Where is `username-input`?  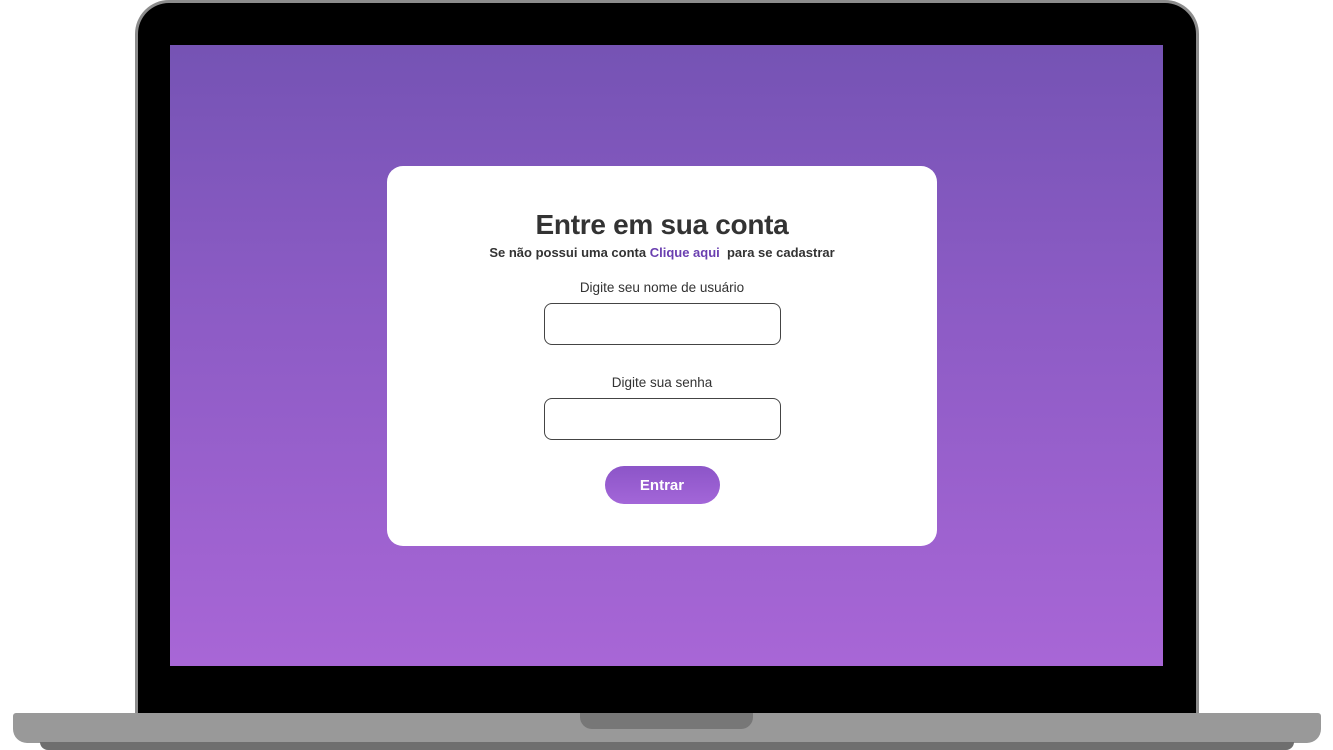
username-input is located at coordinates (662, 324).